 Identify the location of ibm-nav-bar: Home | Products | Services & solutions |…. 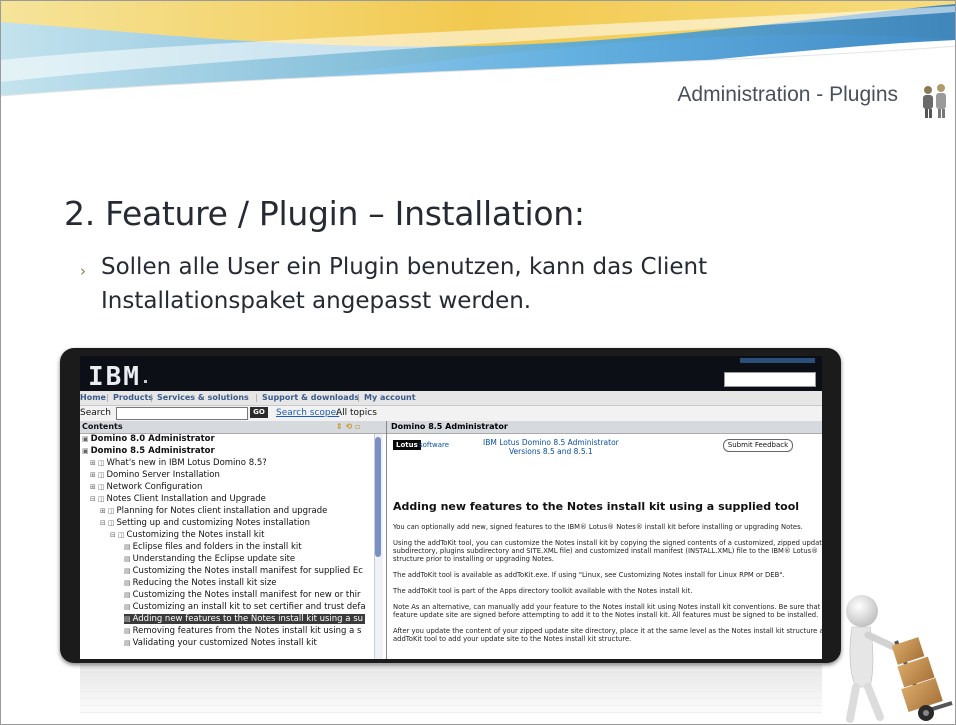
(451, 398).